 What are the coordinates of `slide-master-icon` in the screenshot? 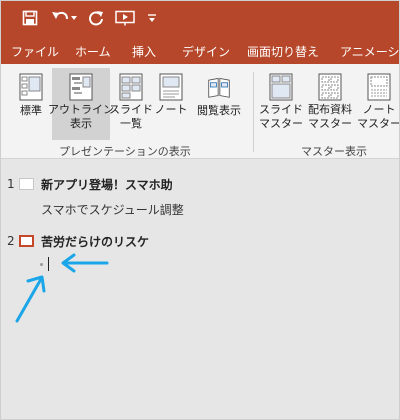 It's located at (281, 87).